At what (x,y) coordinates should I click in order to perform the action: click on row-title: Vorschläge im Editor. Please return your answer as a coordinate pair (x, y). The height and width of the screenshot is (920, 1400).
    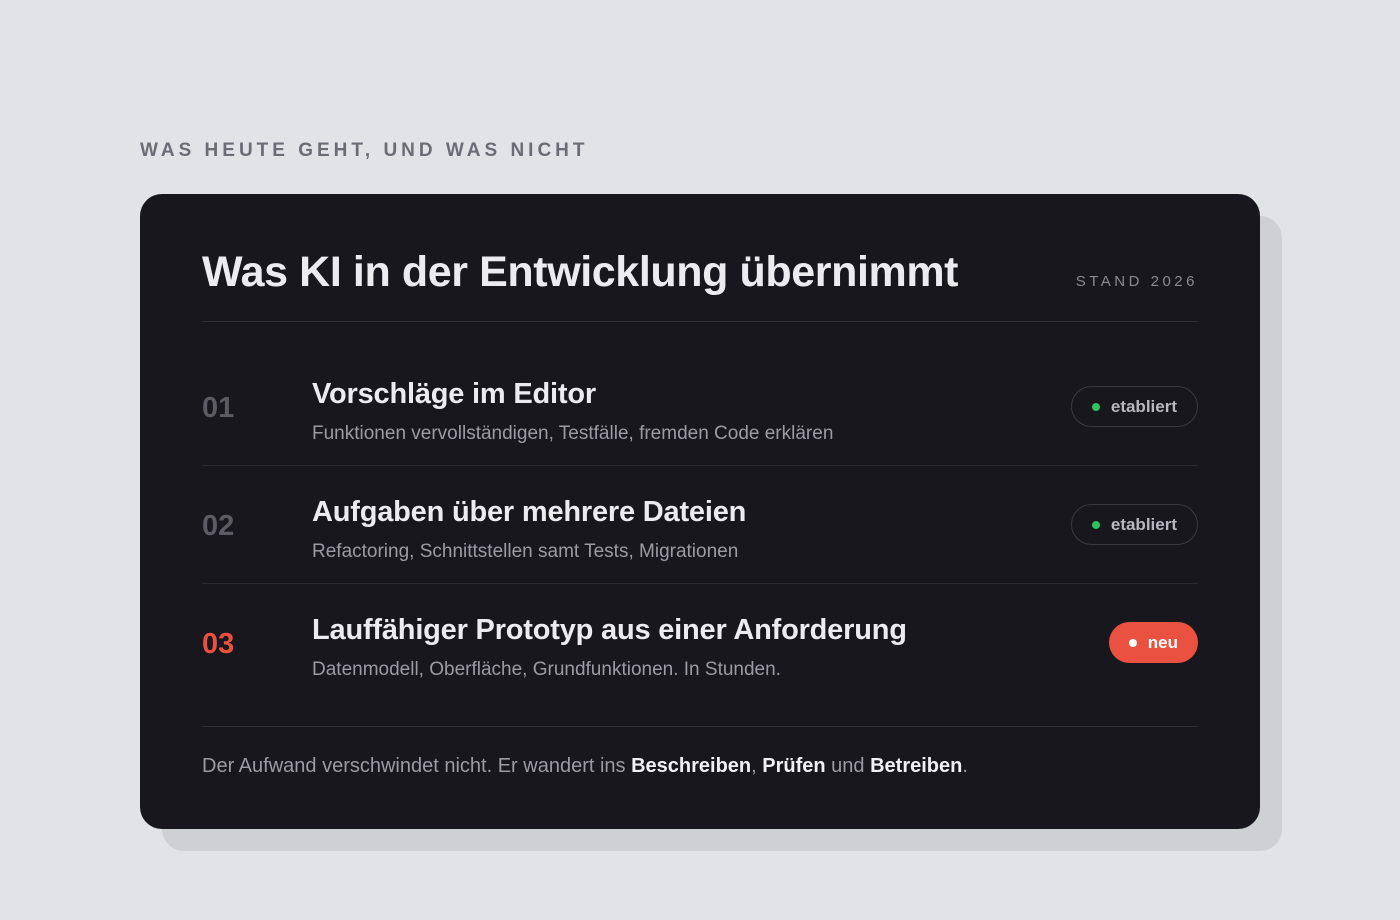
    Looking at the image, I should click on (454, 394).